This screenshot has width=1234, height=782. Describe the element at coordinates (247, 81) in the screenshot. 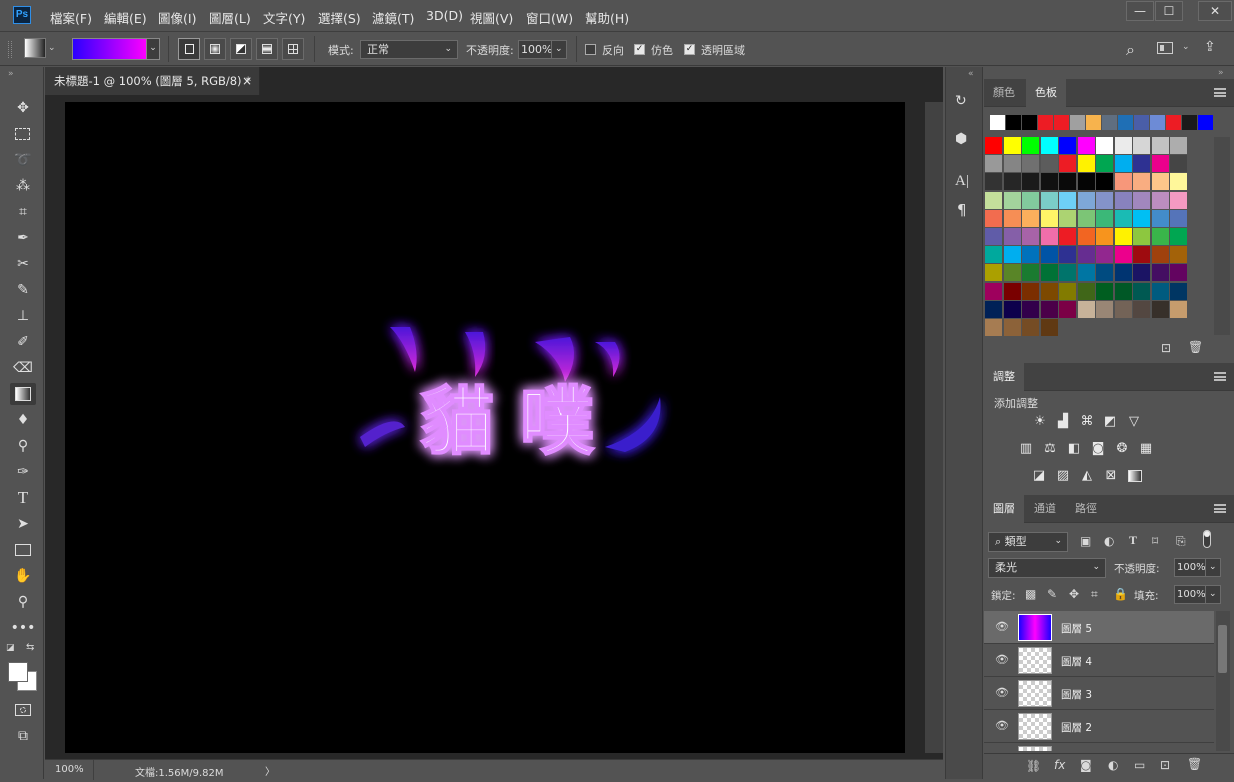

I see `close-tab-icon: ×` at that location.